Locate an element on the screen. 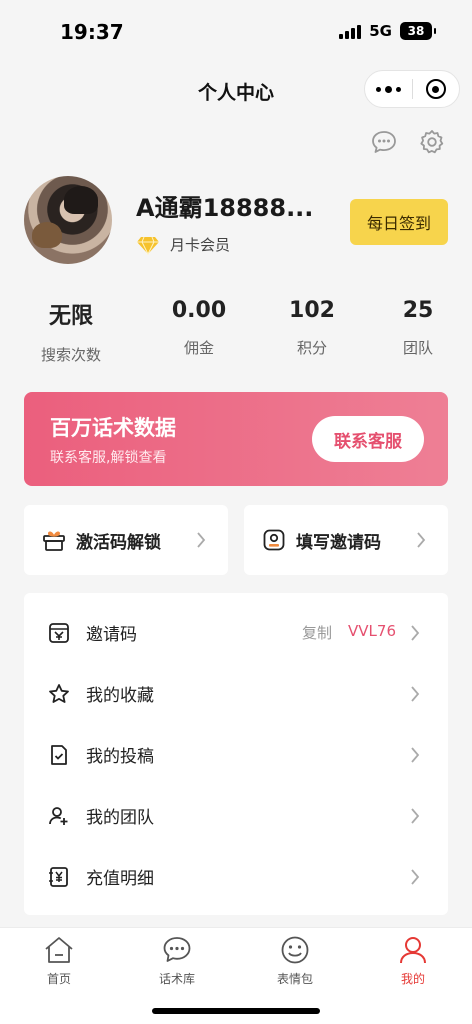 The image size is (472, 1024). menu-label: 充值明细 is located at coordinates (120, 879).